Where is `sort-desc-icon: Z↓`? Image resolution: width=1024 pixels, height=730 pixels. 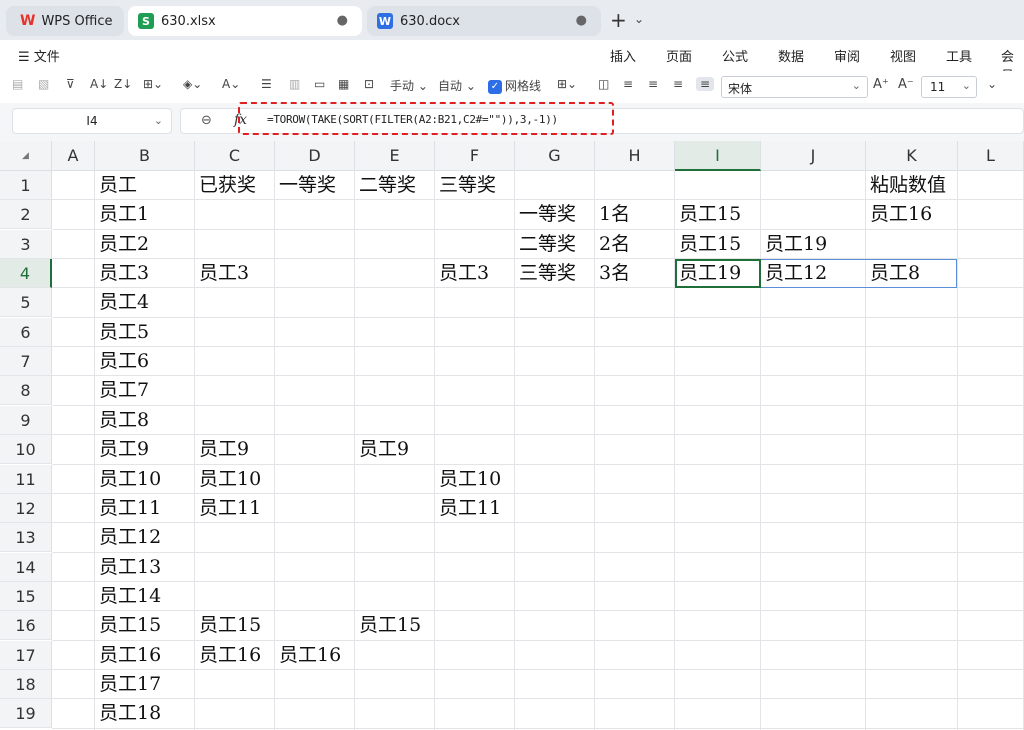 sort-desc-icon: Z↓ is located at coordinates (123, 84).